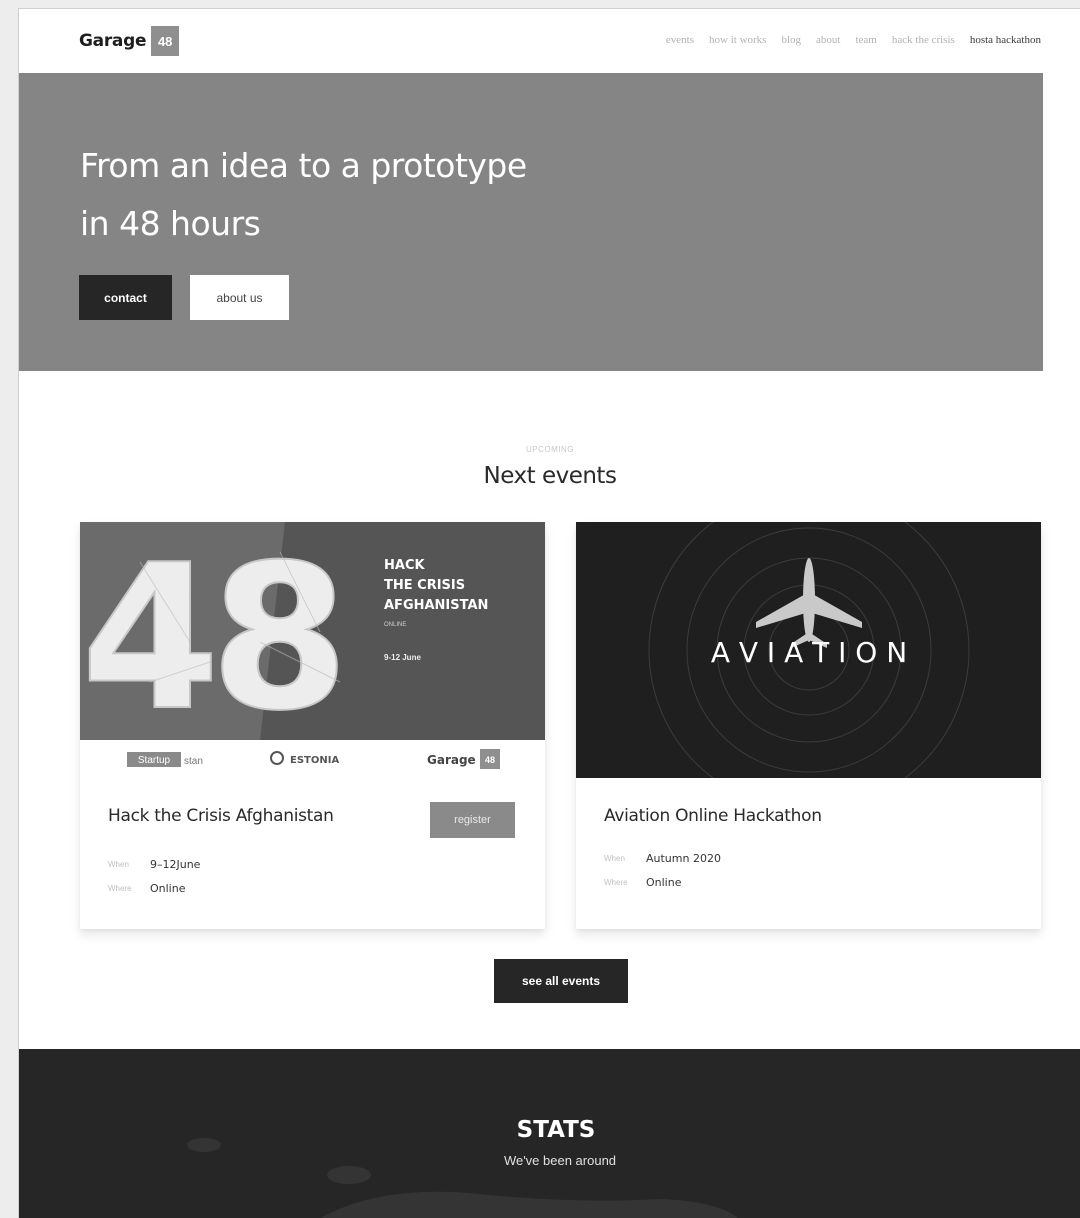 This screenshot has height=1218, width=1080. Describe the element at coordinates (550, 476) in the screenshot. I see `events-section-title: Next events` at that location.